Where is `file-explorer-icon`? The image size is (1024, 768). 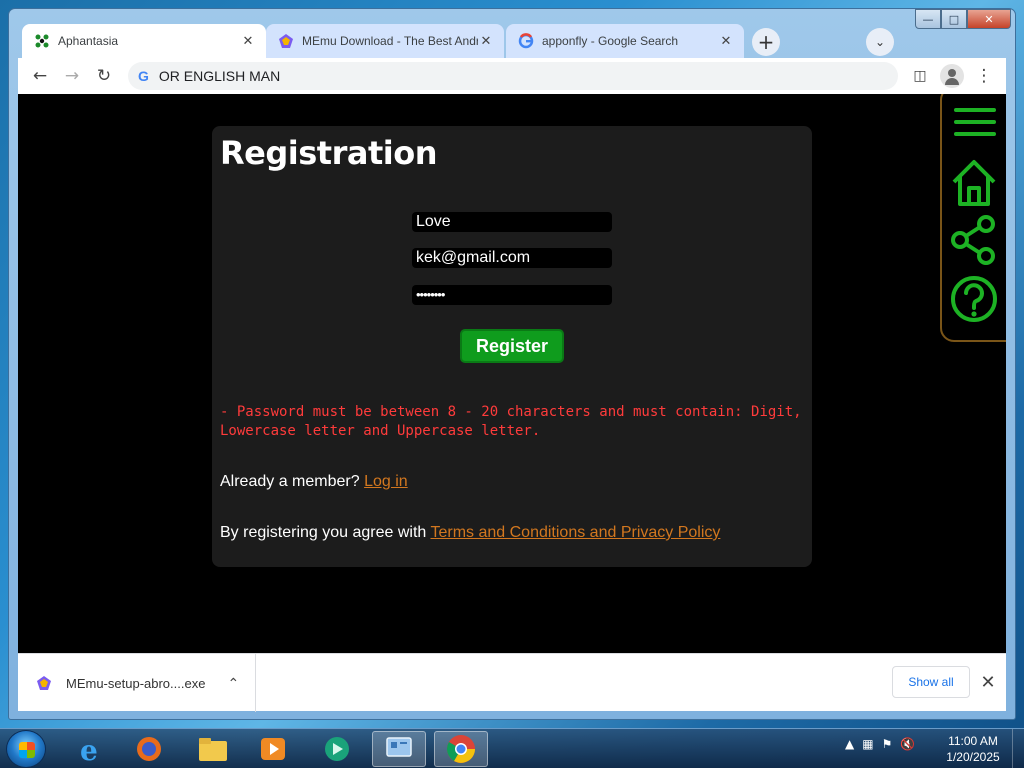 file-explorer-icon is located at coordinates (213, 749).